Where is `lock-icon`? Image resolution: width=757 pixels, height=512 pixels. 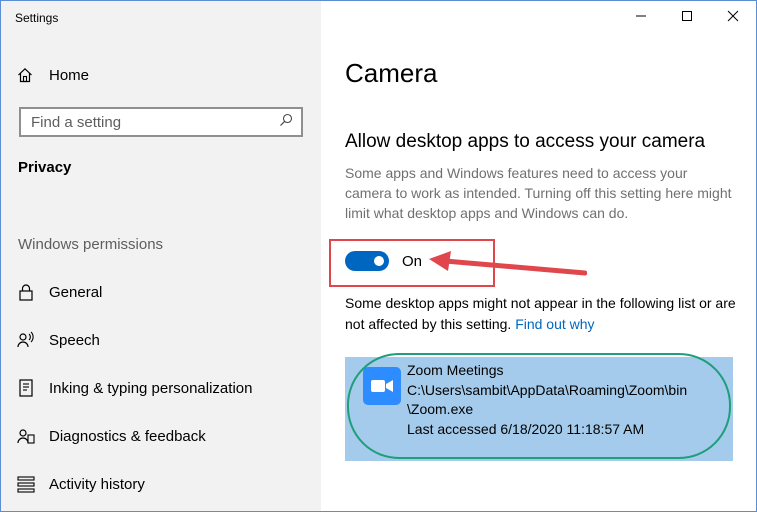 lock-icon is located at coordinates (26, 292).